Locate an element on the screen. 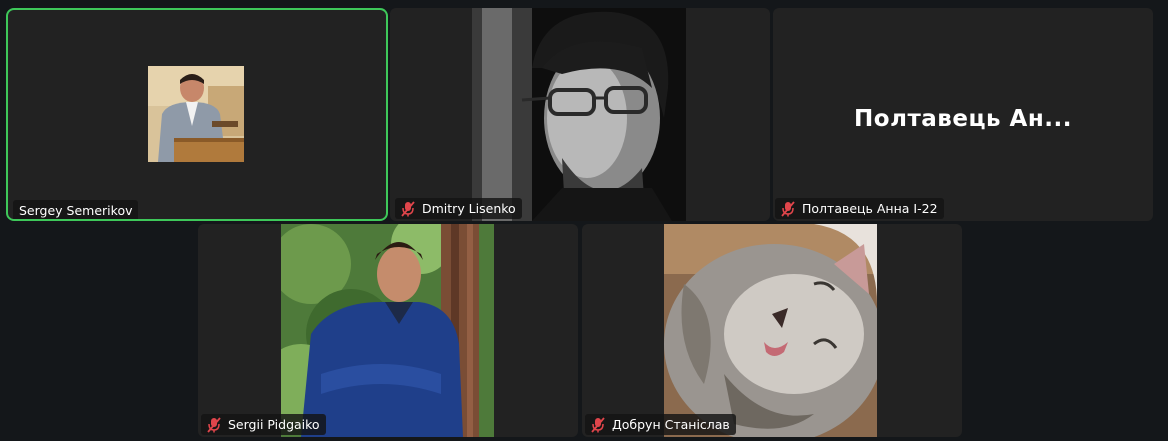 This screenshot has height=441, width=1168. participant-name-tag: Sergey Semerikov is located at coordinates (76, 209).